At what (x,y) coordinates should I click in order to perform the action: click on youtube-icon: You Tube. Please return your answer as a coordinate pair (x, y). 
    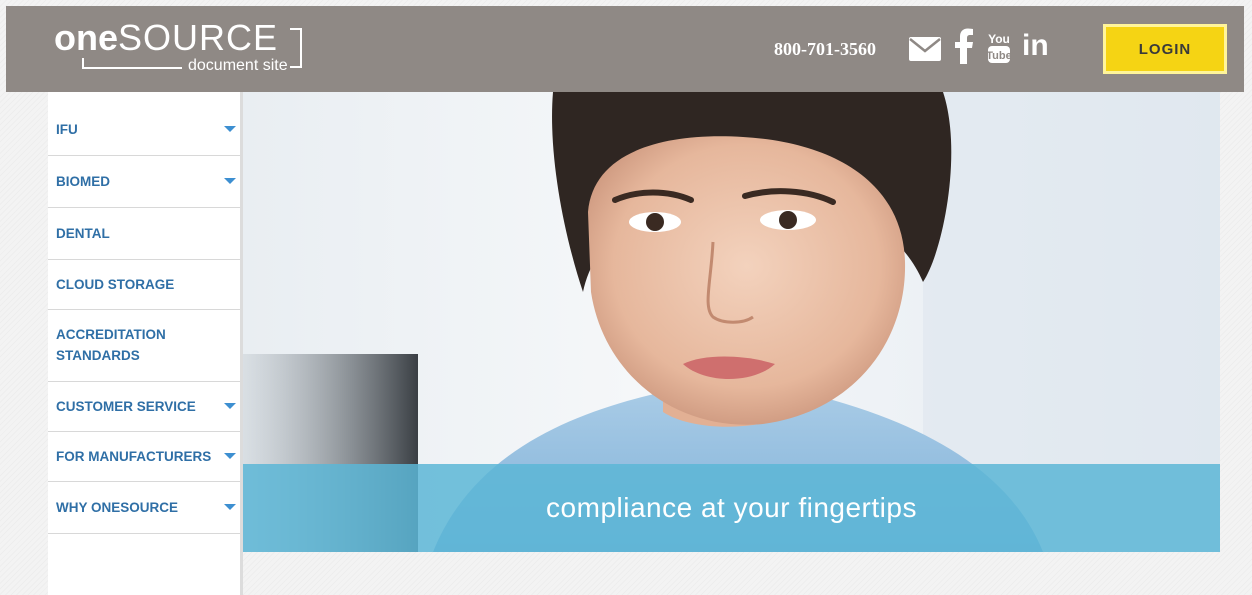
    Looking at the image, I should click on (999, 47).